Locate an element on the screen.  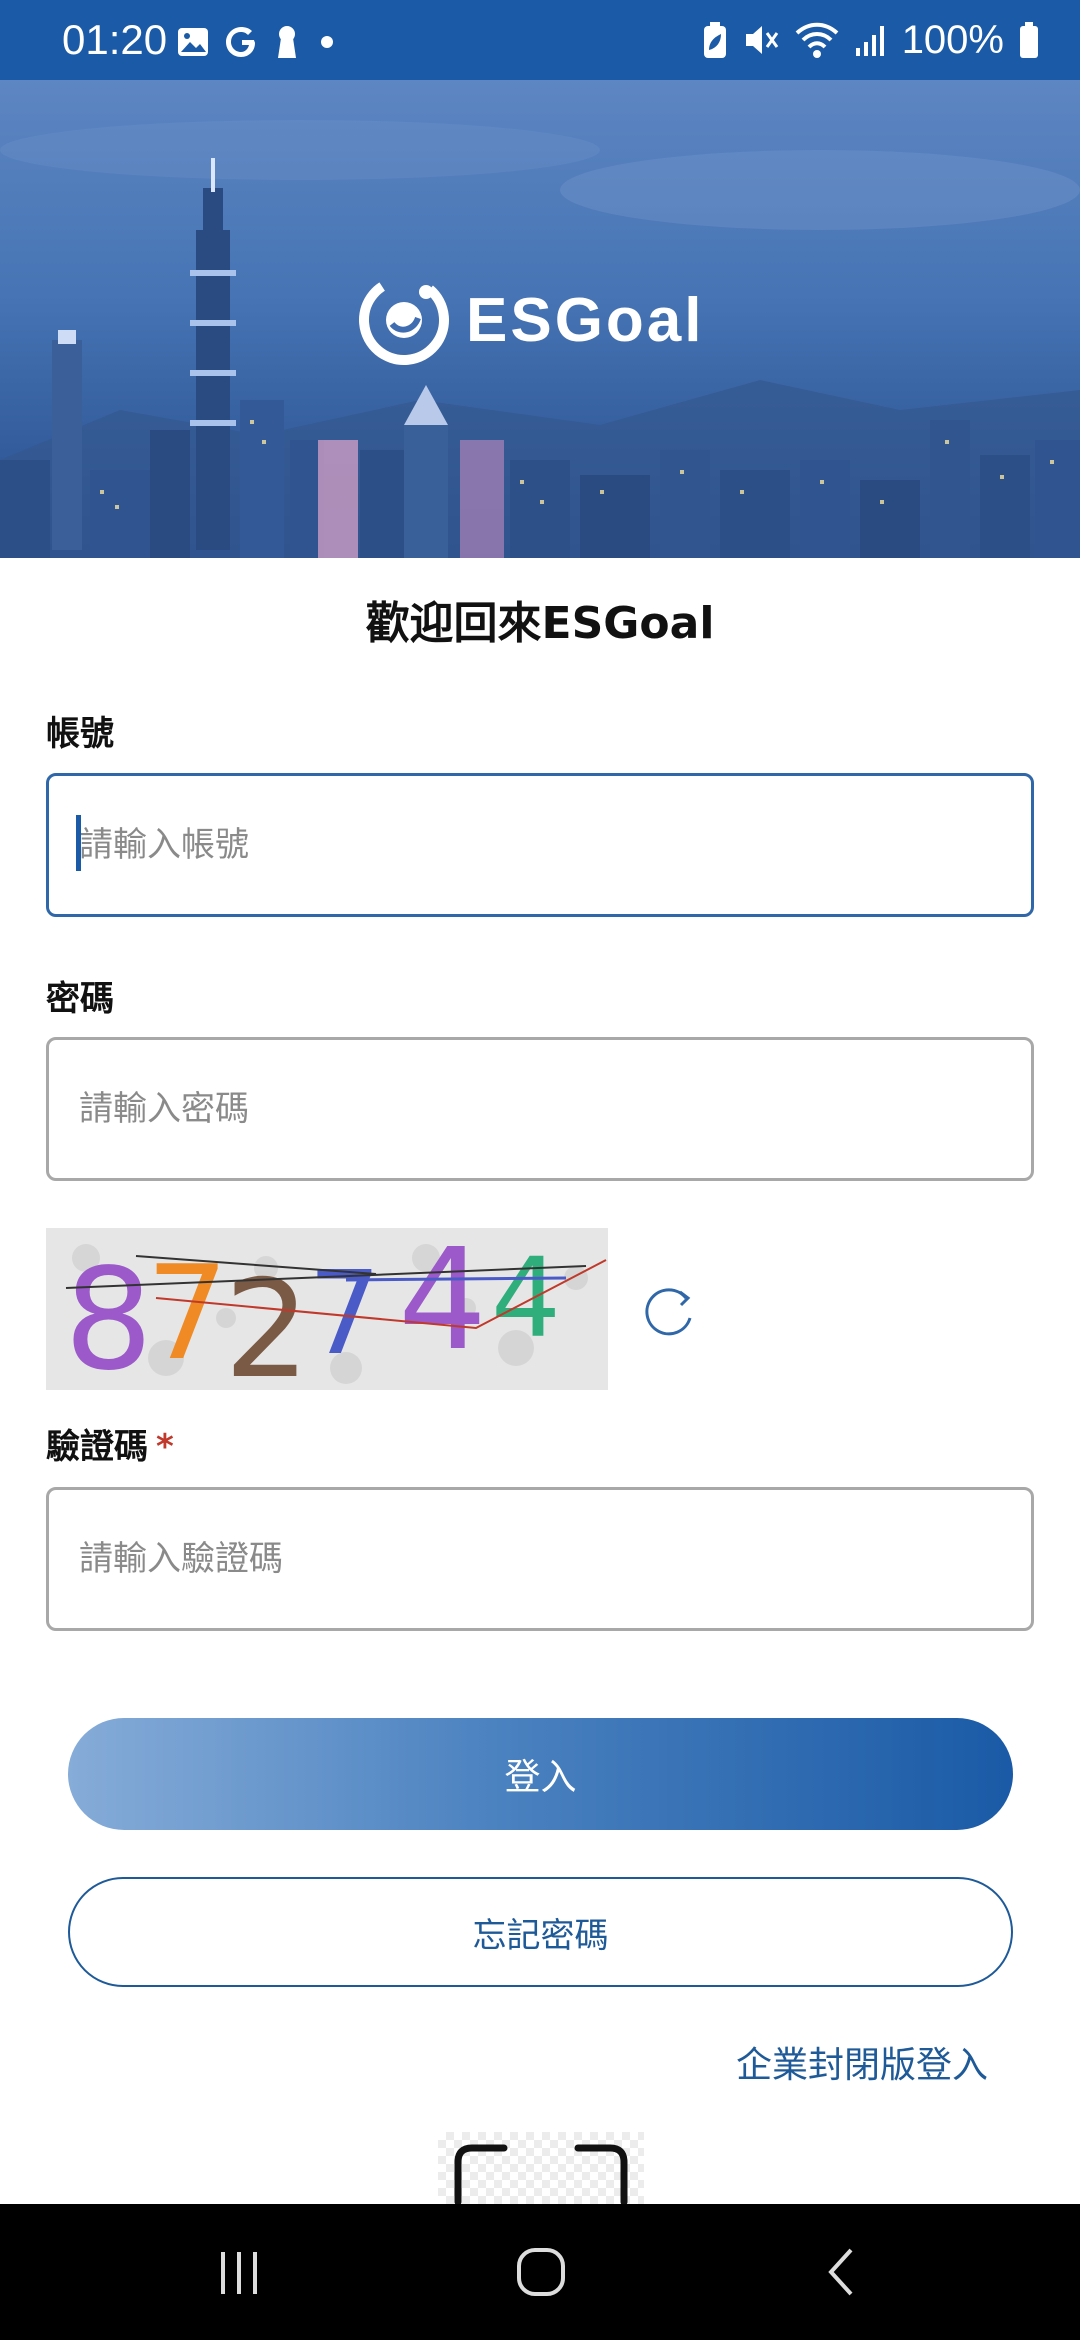
back-button is located at coordinates (843, 2272).